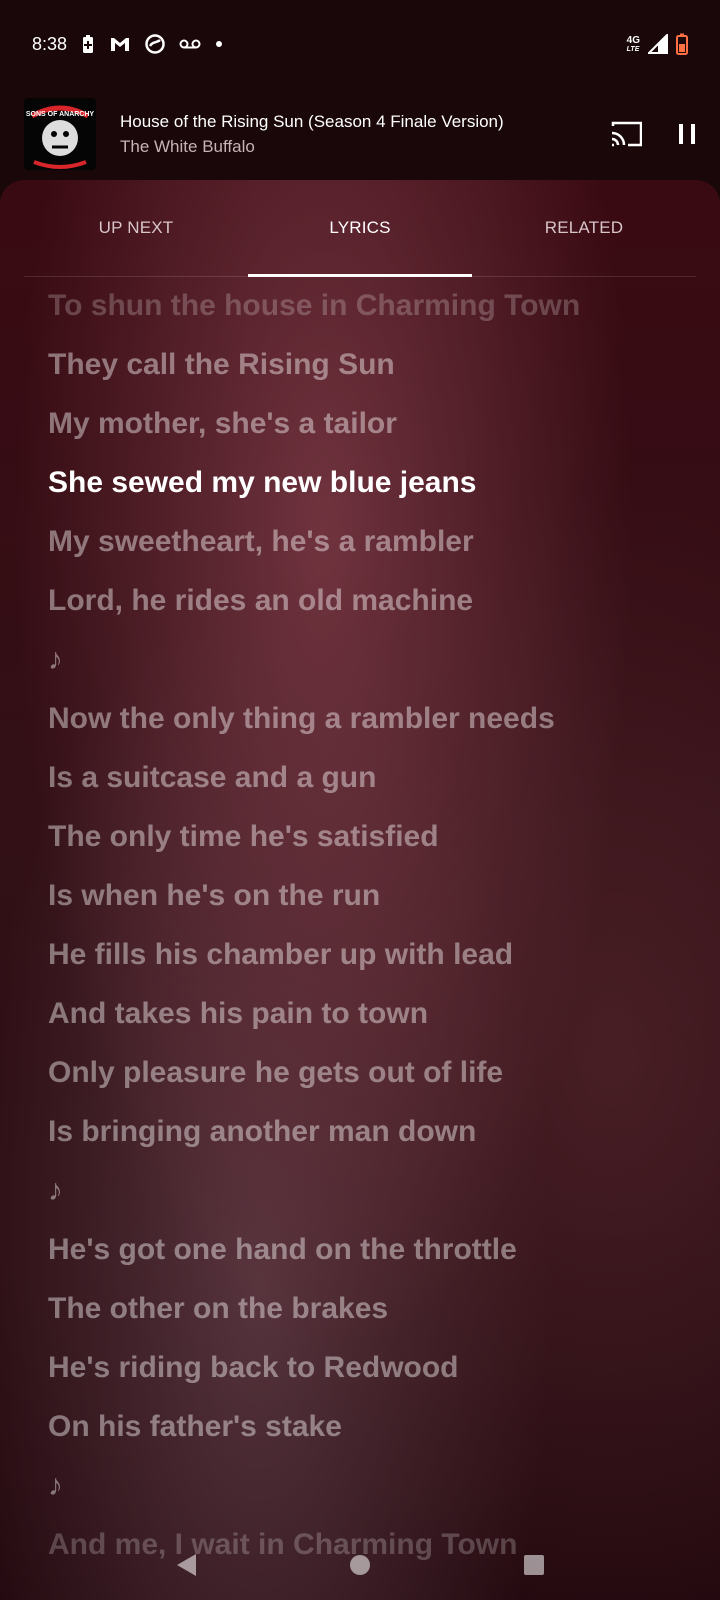 The width and height of the screenshot is (720, 1600). Describe the element at coordinates (366, 777) in the screenshot. I see `lyric-line: Is a suitcase and a gun` at that location.